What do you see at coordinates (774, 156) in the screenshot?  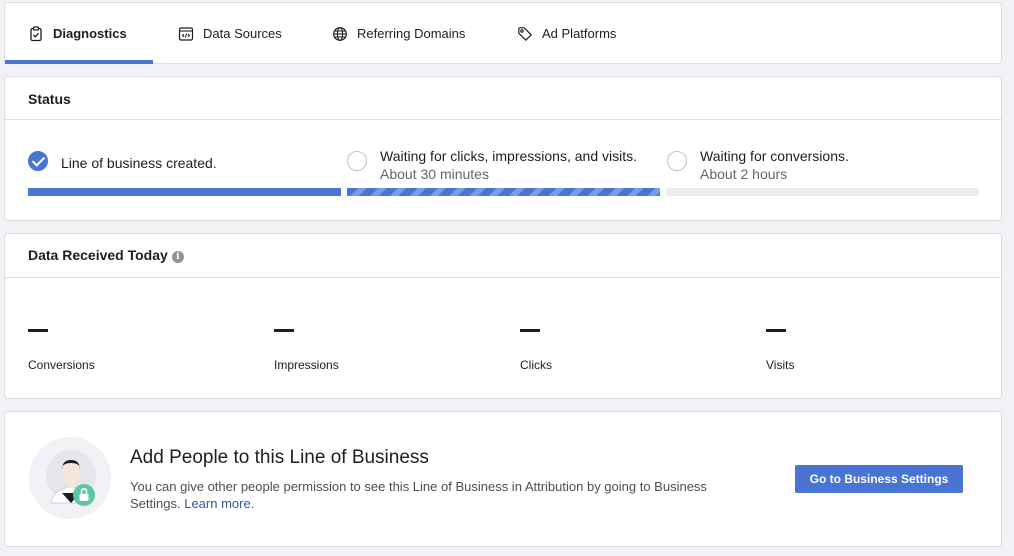 I see `step-label-text: Waiting for conversions.` at bounding box center [774, 156].